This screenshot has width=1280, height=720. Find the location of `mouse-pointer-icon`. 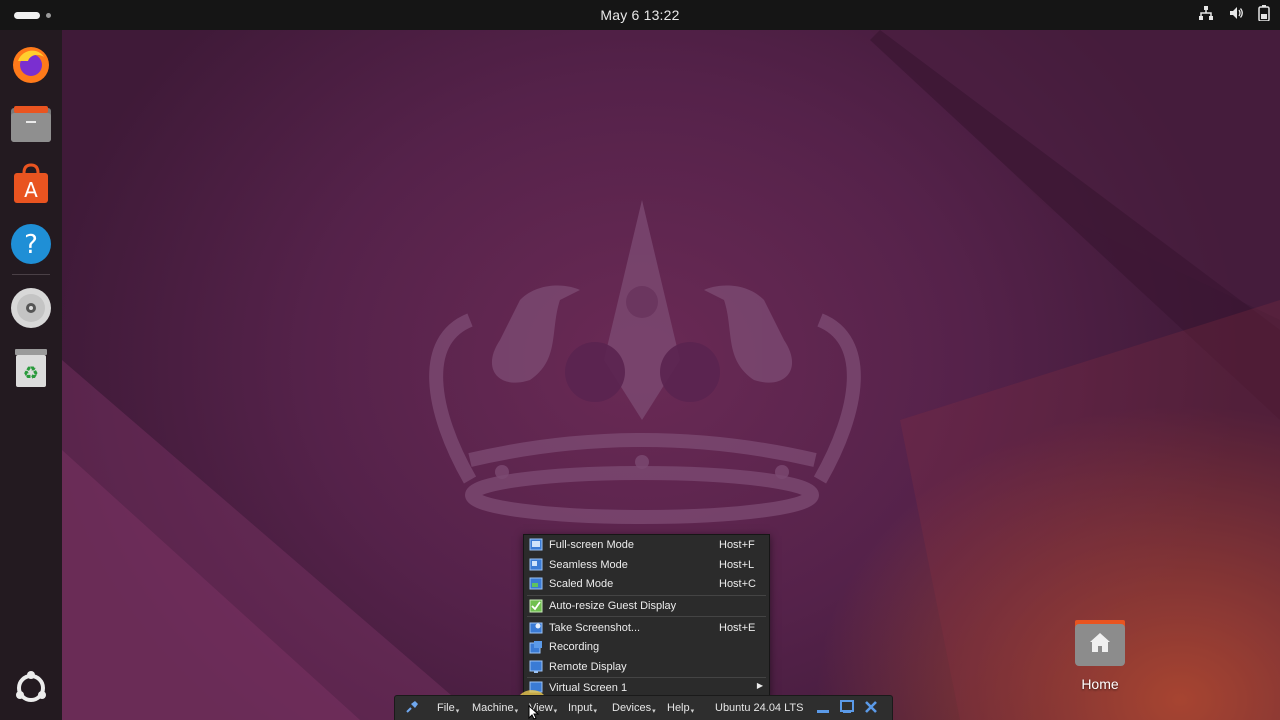

mouse-pointer-icon is located at coordinates (534, 712).